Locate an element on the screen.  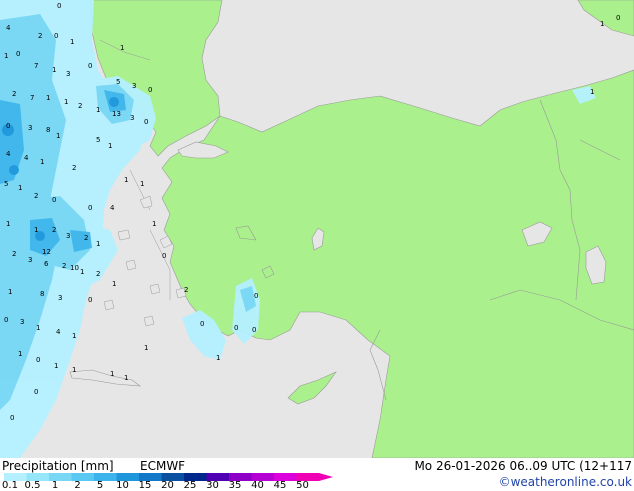
validity-time: Mo 26-01-2026 06..09 UTC (12+117 is located at coordinates (523, 466).